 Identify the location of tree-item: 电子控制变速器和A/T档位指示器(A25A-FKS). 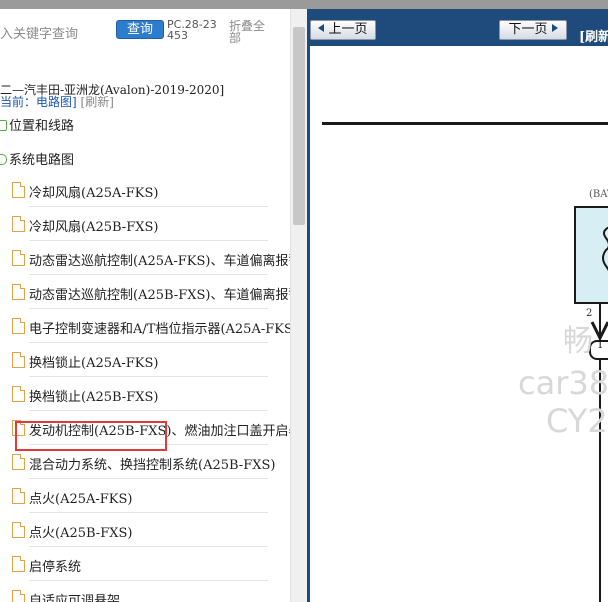
(150, 326).